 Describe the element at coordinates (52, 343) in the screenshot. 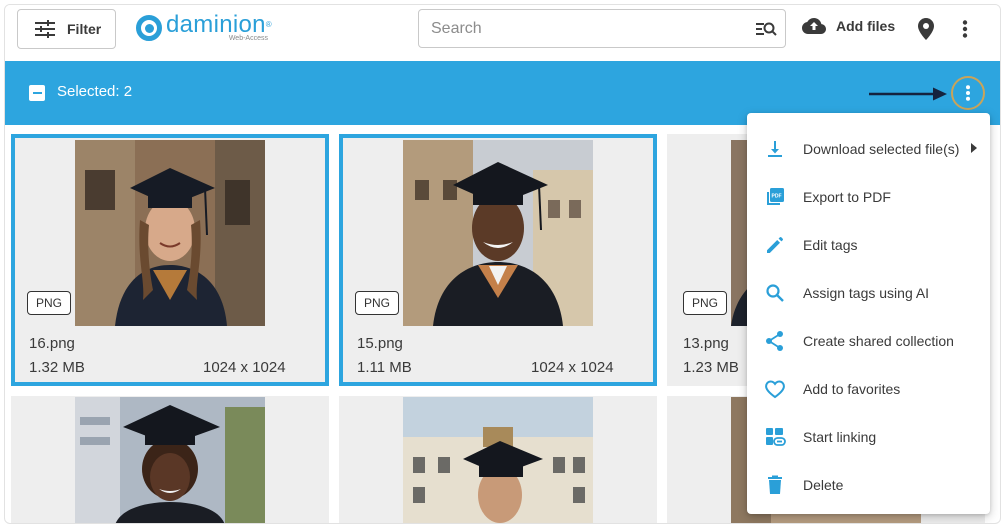

I see `file-name: 16.png` at that location.